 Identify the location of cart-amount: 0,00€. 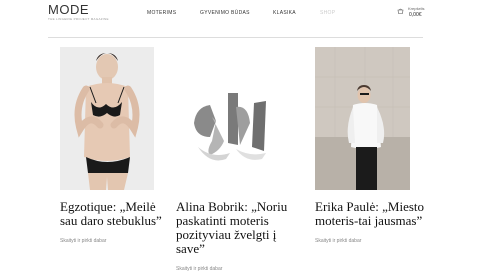
(415, 15).